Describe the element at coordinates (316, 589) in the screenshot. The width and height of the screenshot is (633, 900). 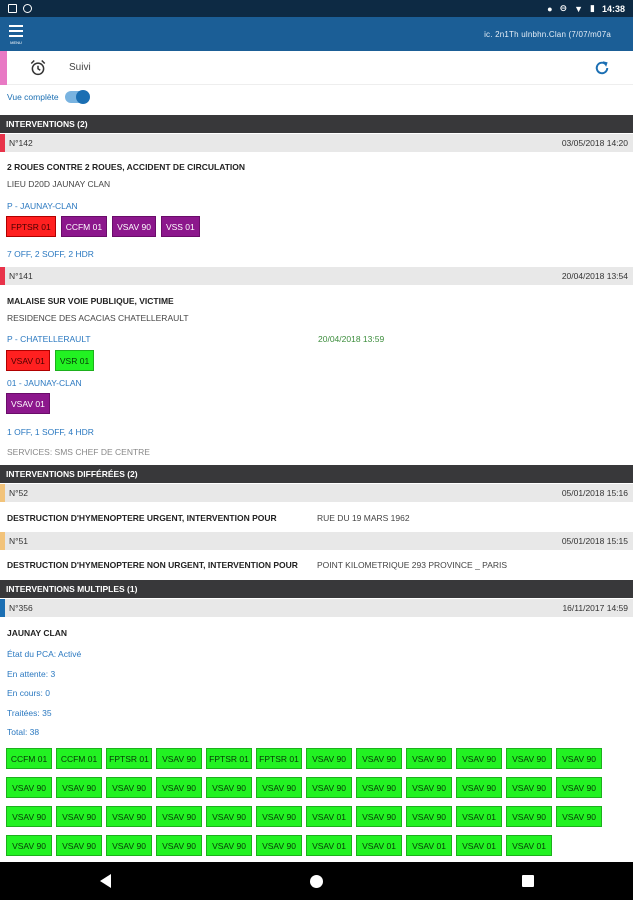
I see `section-multiple-interventions: INTERVENTIONS MULTIPLES (1)` at that location.